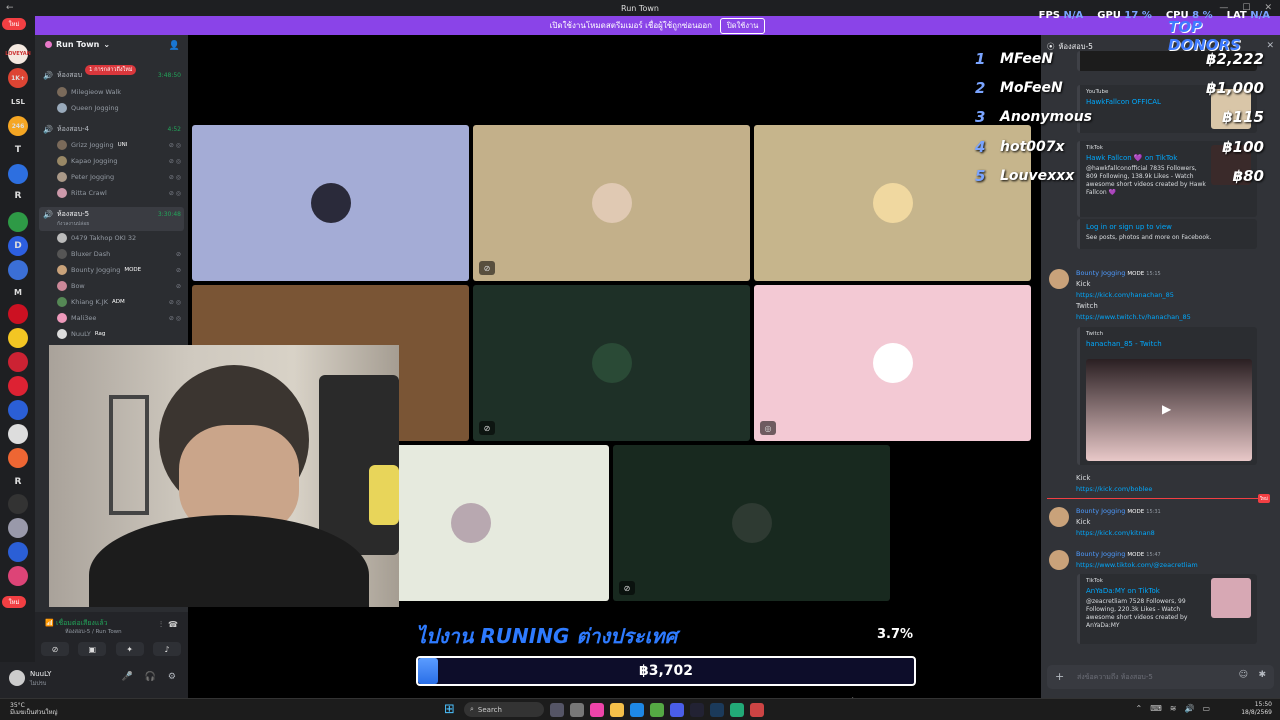  What do you see at coordinates (119, 92) in the screenshot?
I see `voice-member: Milegieow Walk` at bounding box center [119, 92].